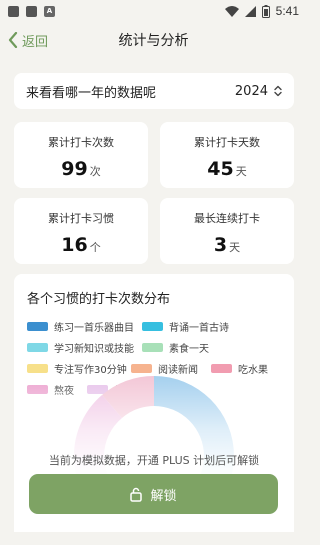 The image size is (320, 545). What do you see at coordinates (250, 11) in the screenshot?
I see `signal-icon` at bounding box center [250, 11].